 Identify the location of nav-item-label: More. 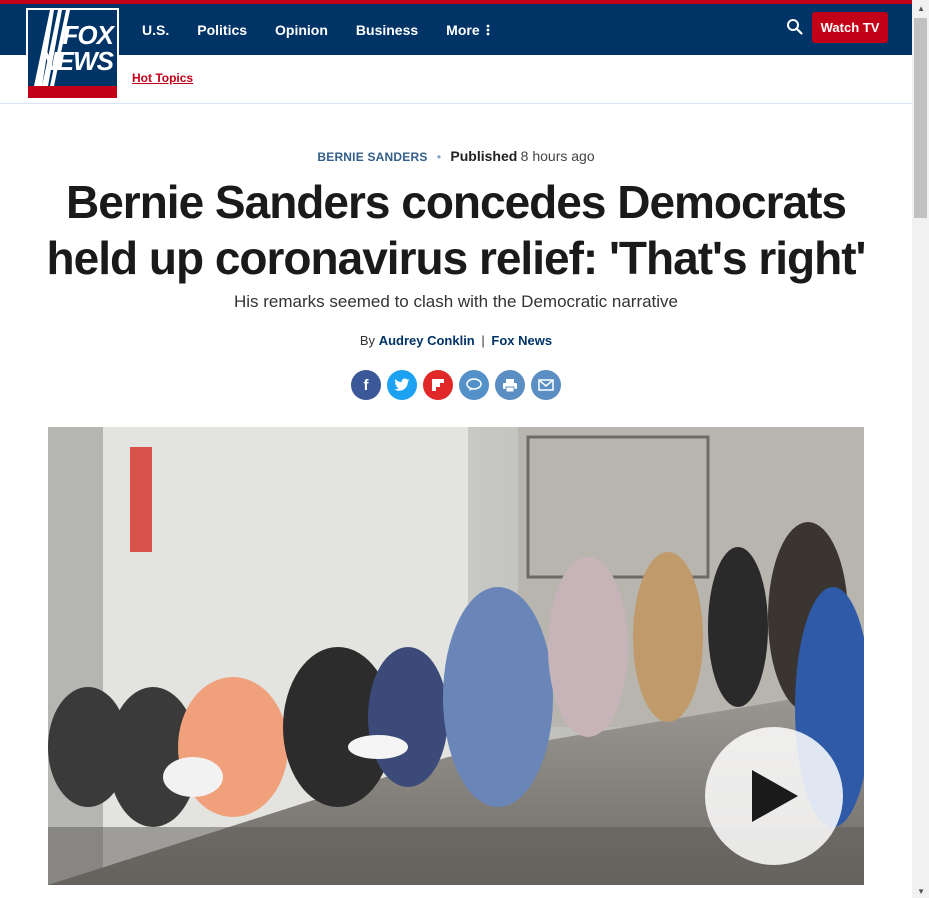
(463, 29).